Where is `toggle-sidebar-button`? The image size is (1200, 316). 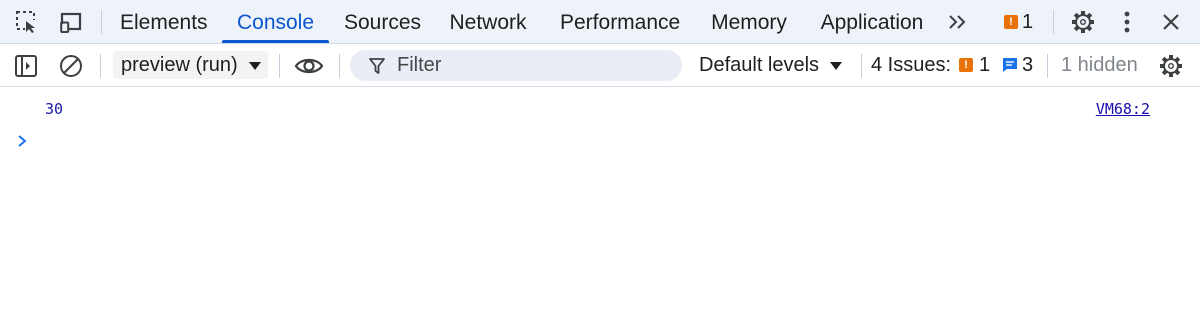
toggle-sidebar-button is located at coordinates (26, 66).